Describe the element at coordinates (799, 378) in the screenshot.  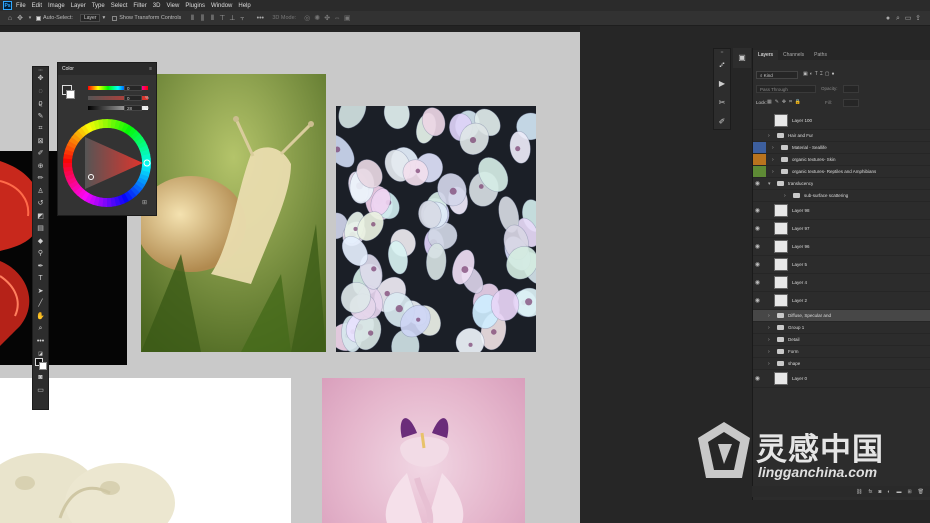
I see `layer-name: Layer 0` at that location.